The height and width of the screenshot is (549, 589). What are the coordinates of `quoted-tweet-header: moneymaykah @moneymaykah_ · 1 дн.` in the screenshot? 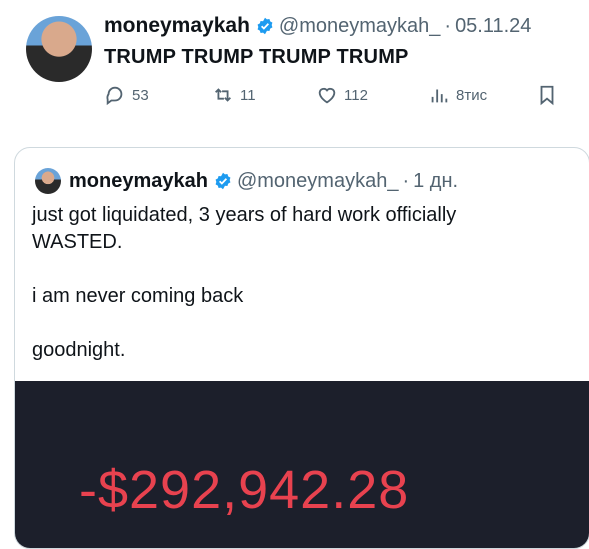 It's located at (246, 181).